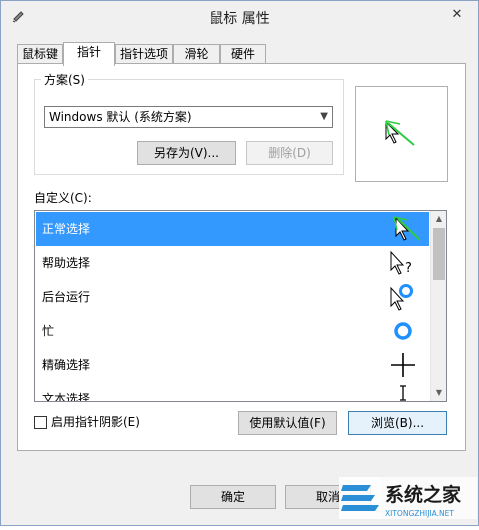 The height and width of the screenshot is (530, 479). Describe the element at coordinates (403, 365) in the screenshot. I see `precision-cursor-icon` at that location.